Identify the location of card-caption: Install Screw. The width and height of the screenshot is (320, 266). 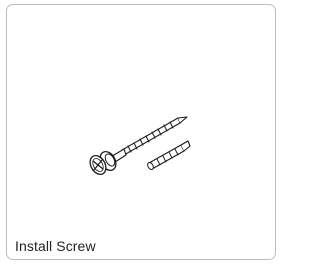
(55, 246).